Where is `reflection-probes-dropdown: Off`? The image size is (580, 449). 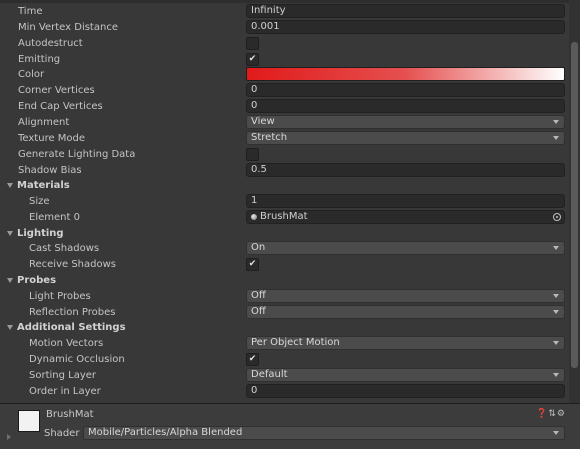 reflection-probes-dropdown: Off is located at coordinates (405, 312).